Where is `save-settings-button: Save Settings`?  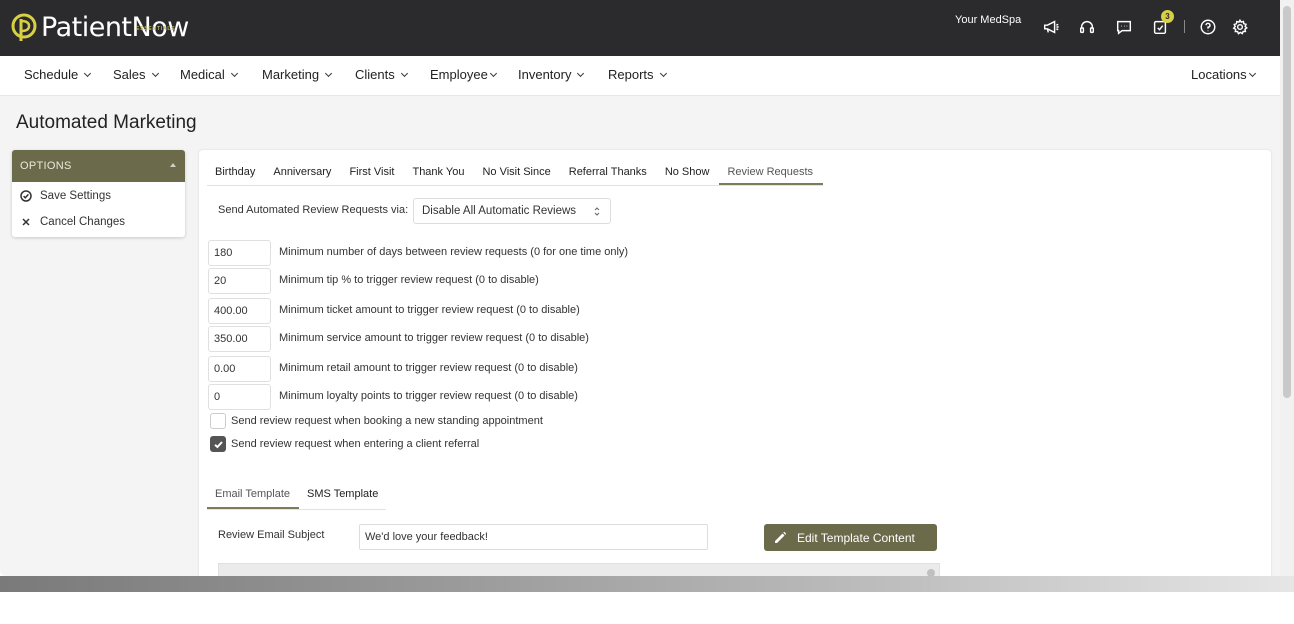 save-settings-button: Save Settings is located at coordinates (65, 196).